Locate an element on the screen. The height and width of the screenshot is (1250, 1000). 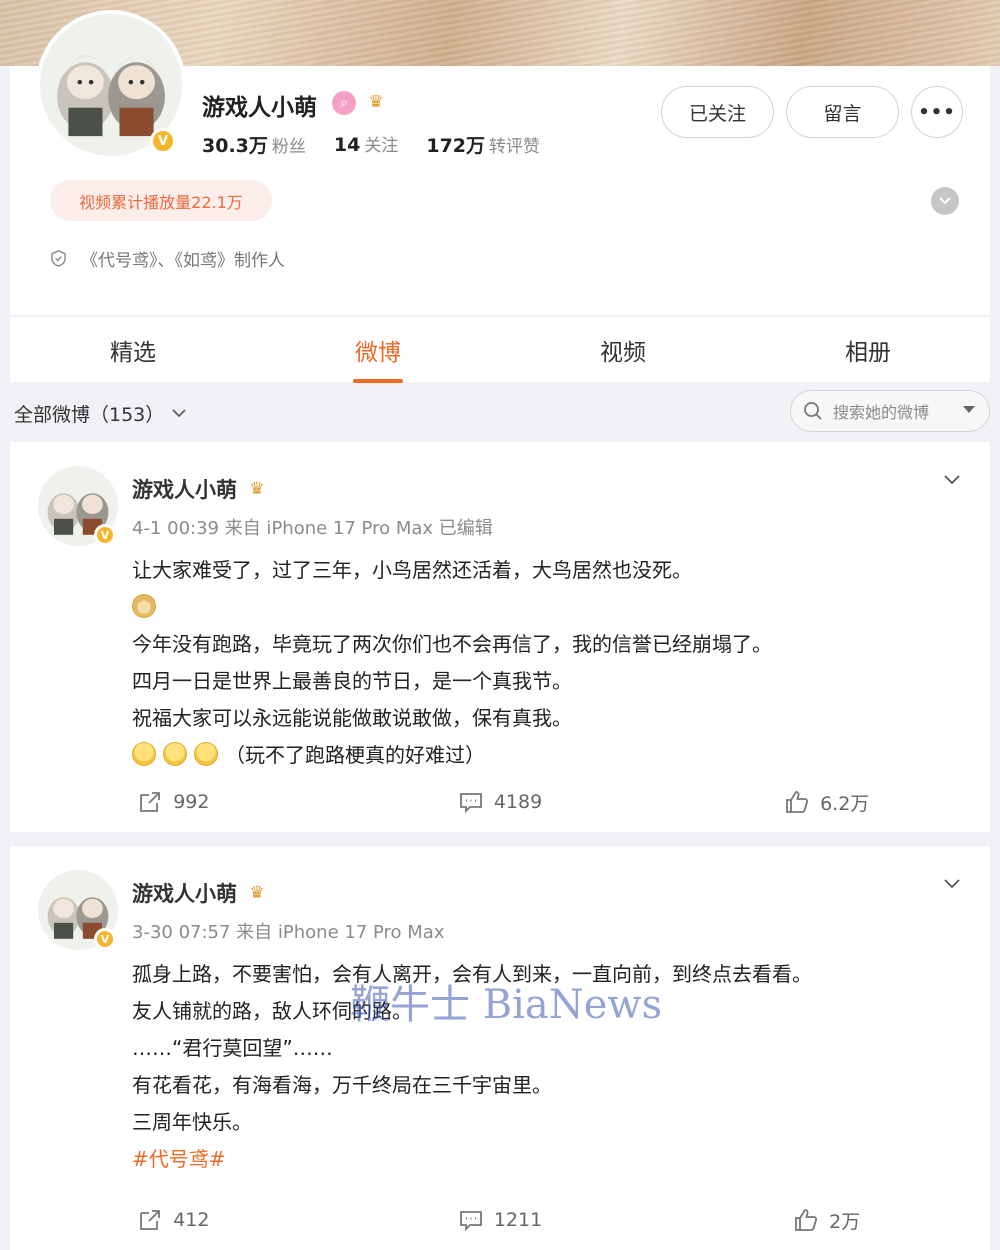
tab-video: 视频 is located at coordinates (623, 350).